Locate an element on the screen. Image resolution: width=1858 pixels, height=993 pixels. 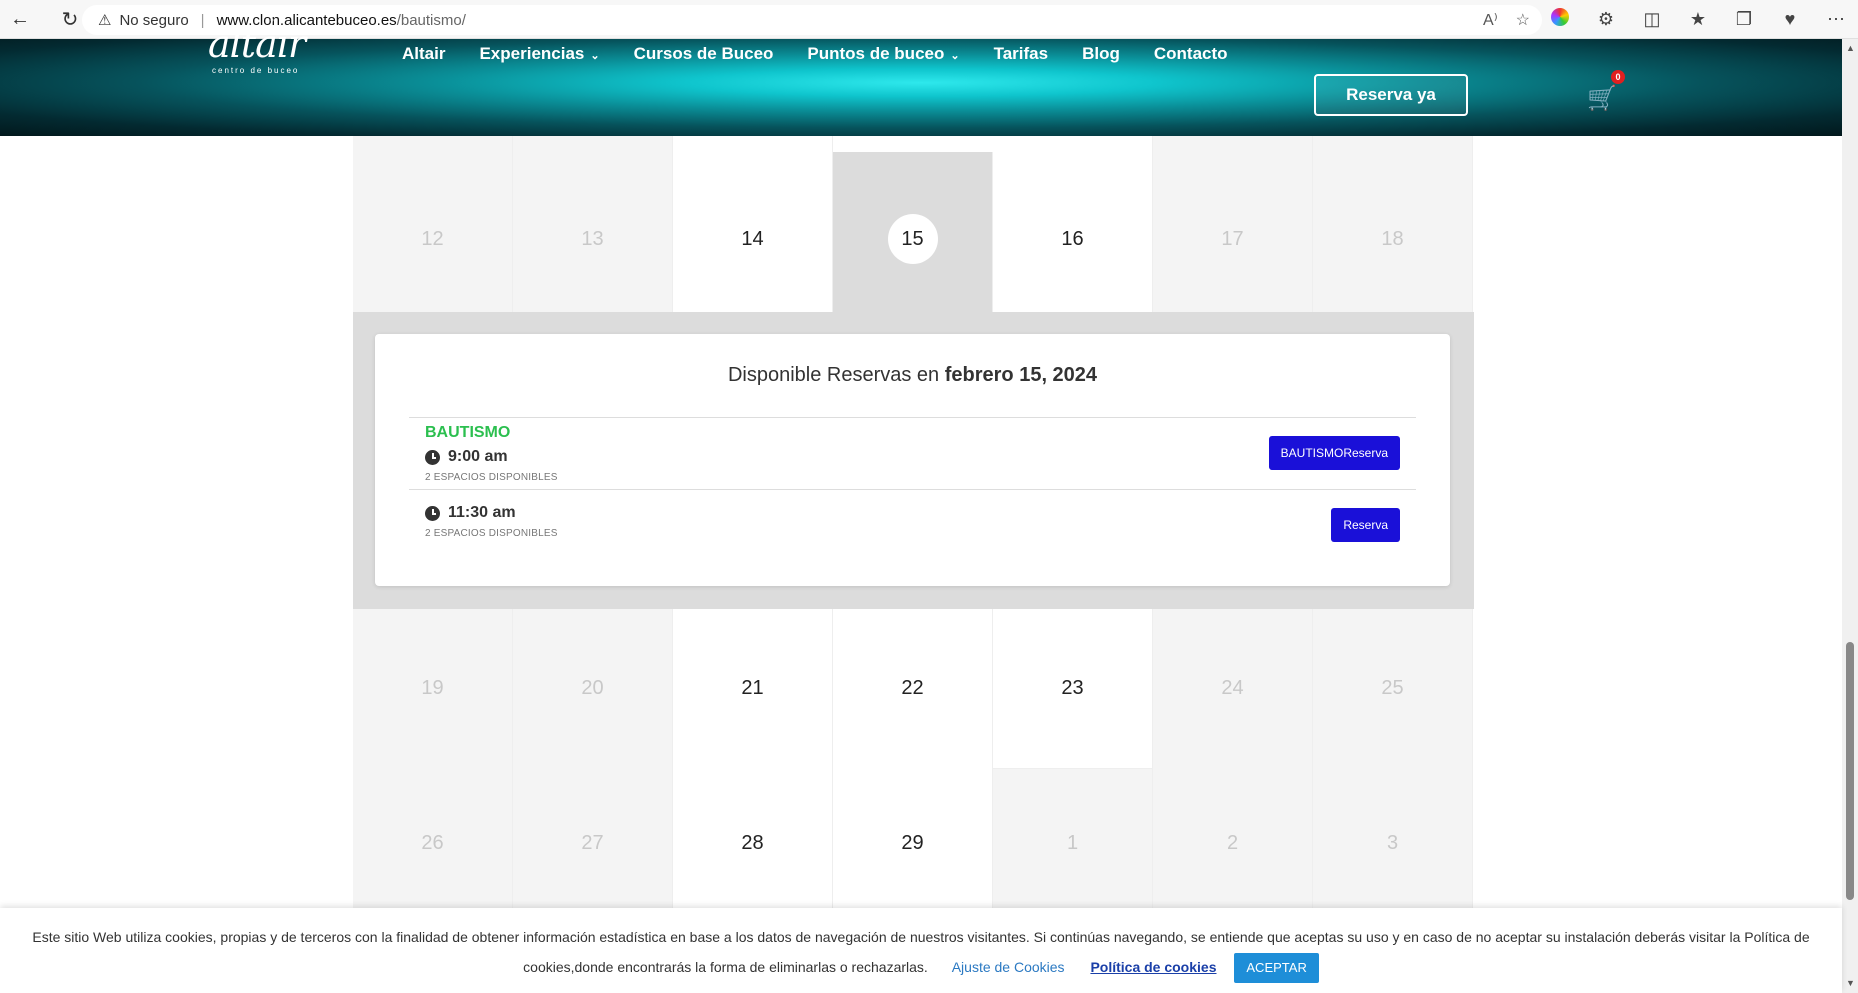
slot-title-prefix: Disponible Reservas en is located at coordinates (833, 375).